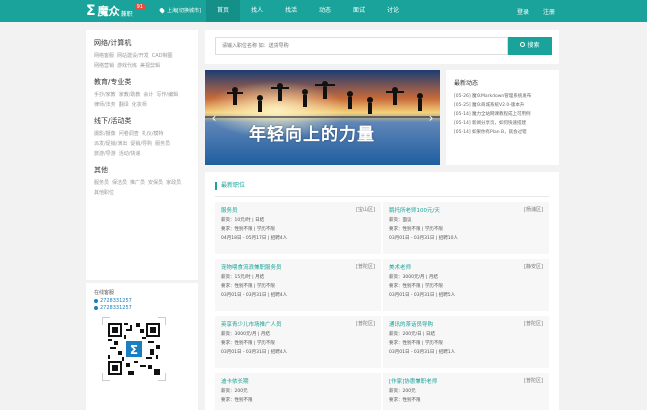 The image size is (647, 410). What do you see at coordinates (130, 94) in the screenshot?
I see `category-link: 家教/助教` at bounding box center [130, 94].